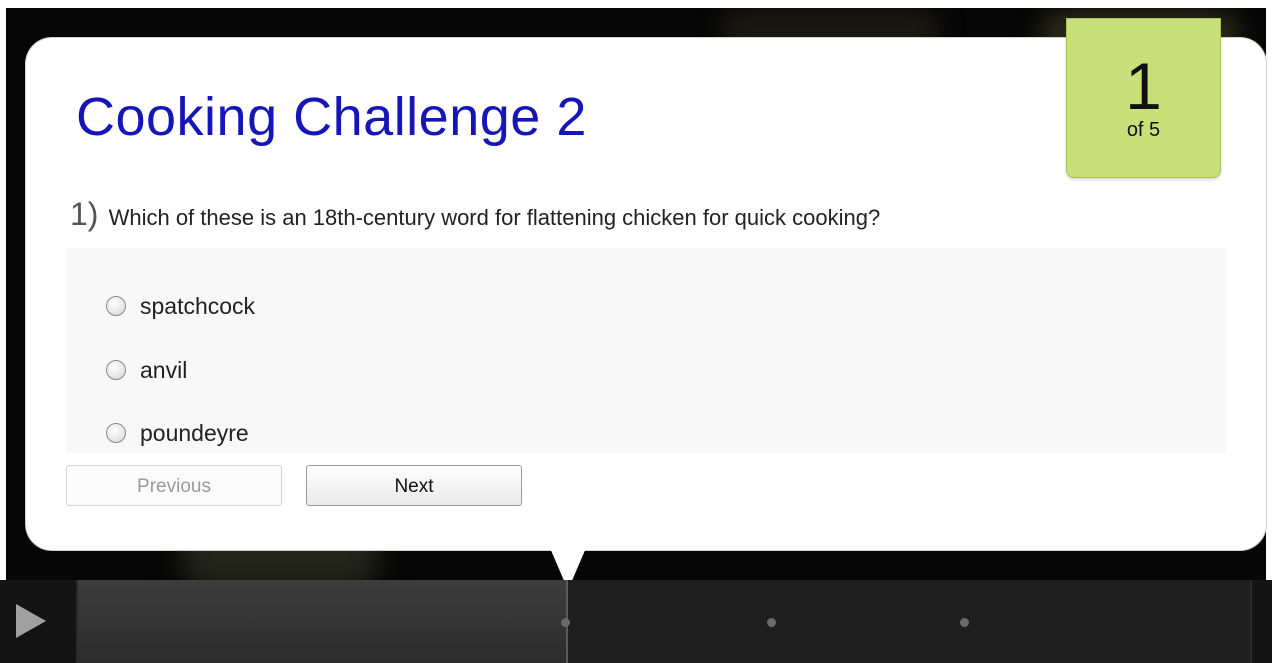  What do you see at coordinates (31, 621) in the screenshot?
I see `play-icon` at bounding box center [31, 621].